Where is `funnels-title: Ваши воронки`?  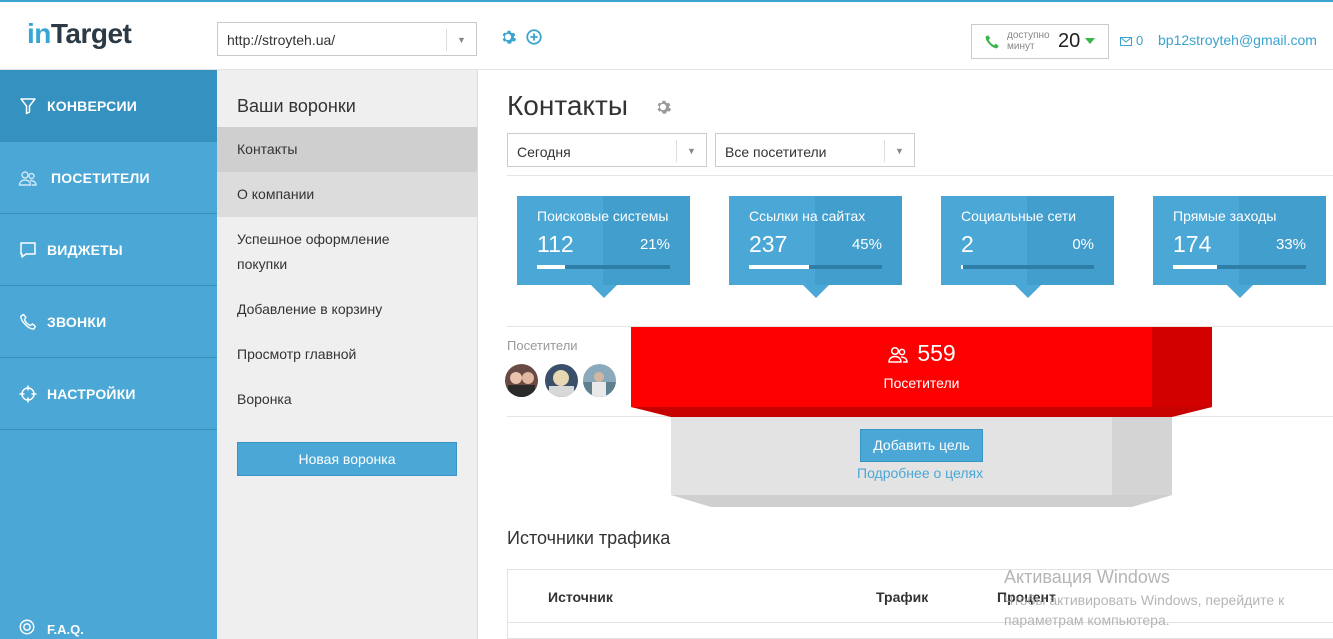
funnels-title: Ваши воронки is located at coordinates (296, 106).